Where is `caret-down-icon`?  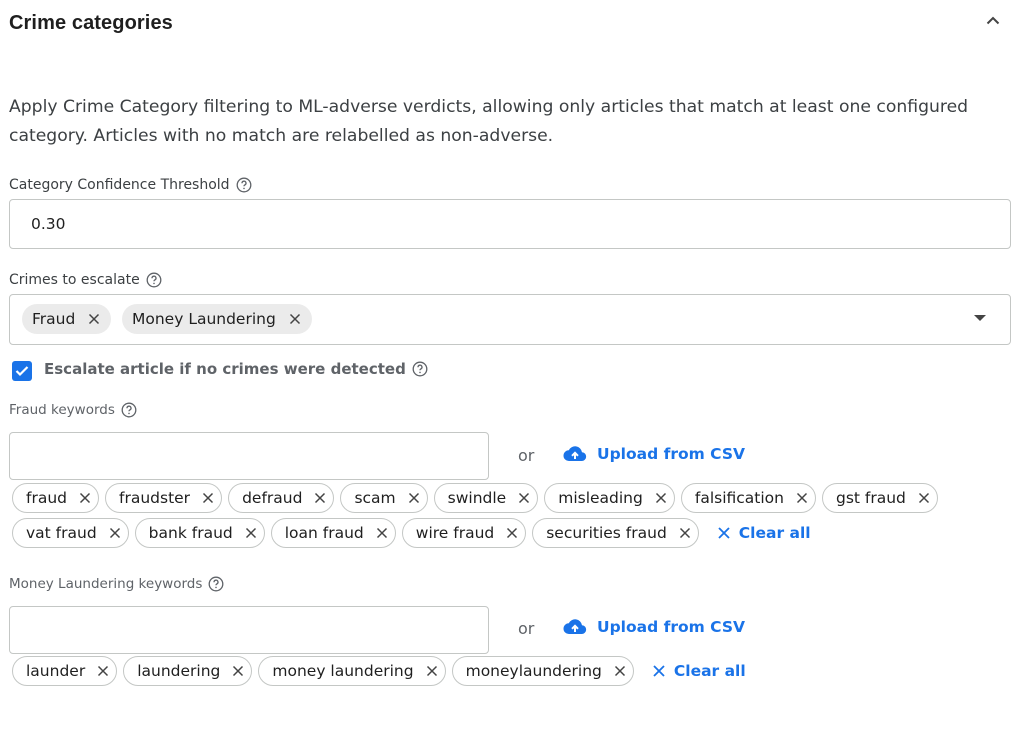
caret-down-icon is located at coordinates (980, 318).